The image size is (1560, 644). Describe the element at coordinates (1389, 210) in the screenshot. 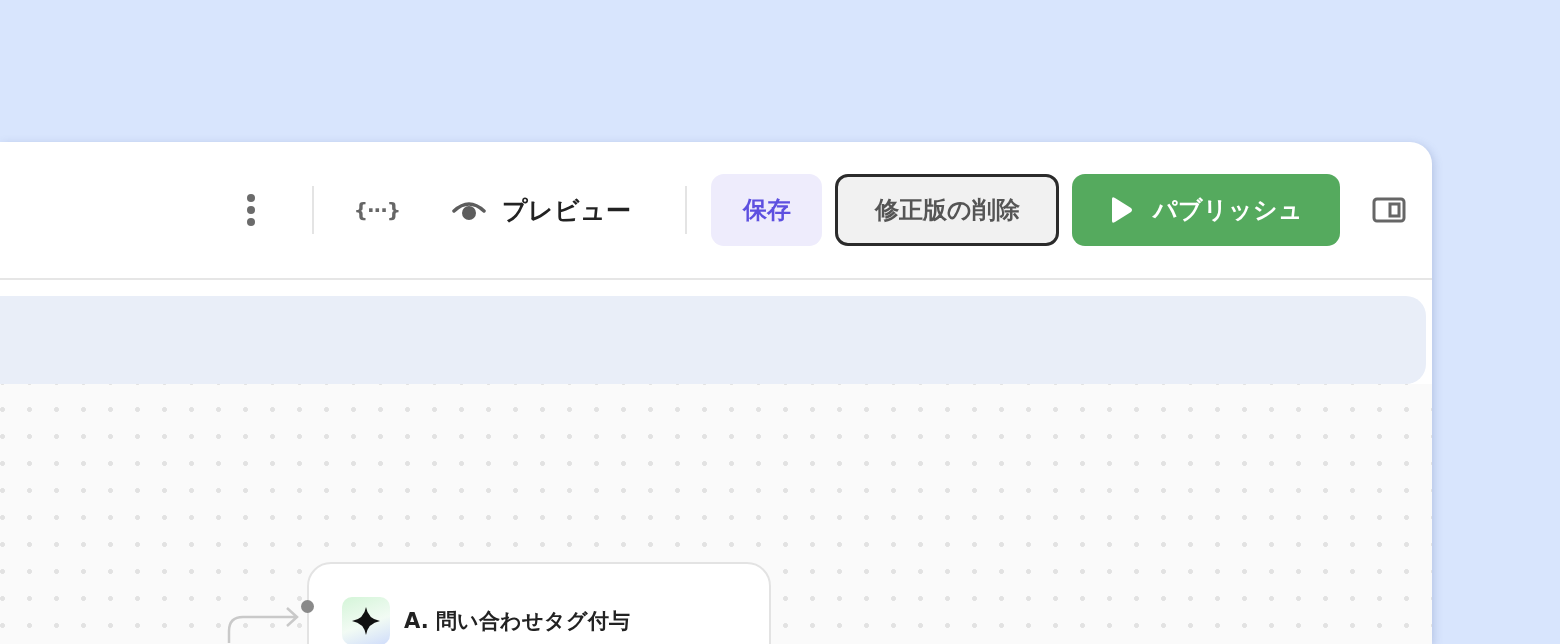

I see `panel-toggle-icon` at that location.